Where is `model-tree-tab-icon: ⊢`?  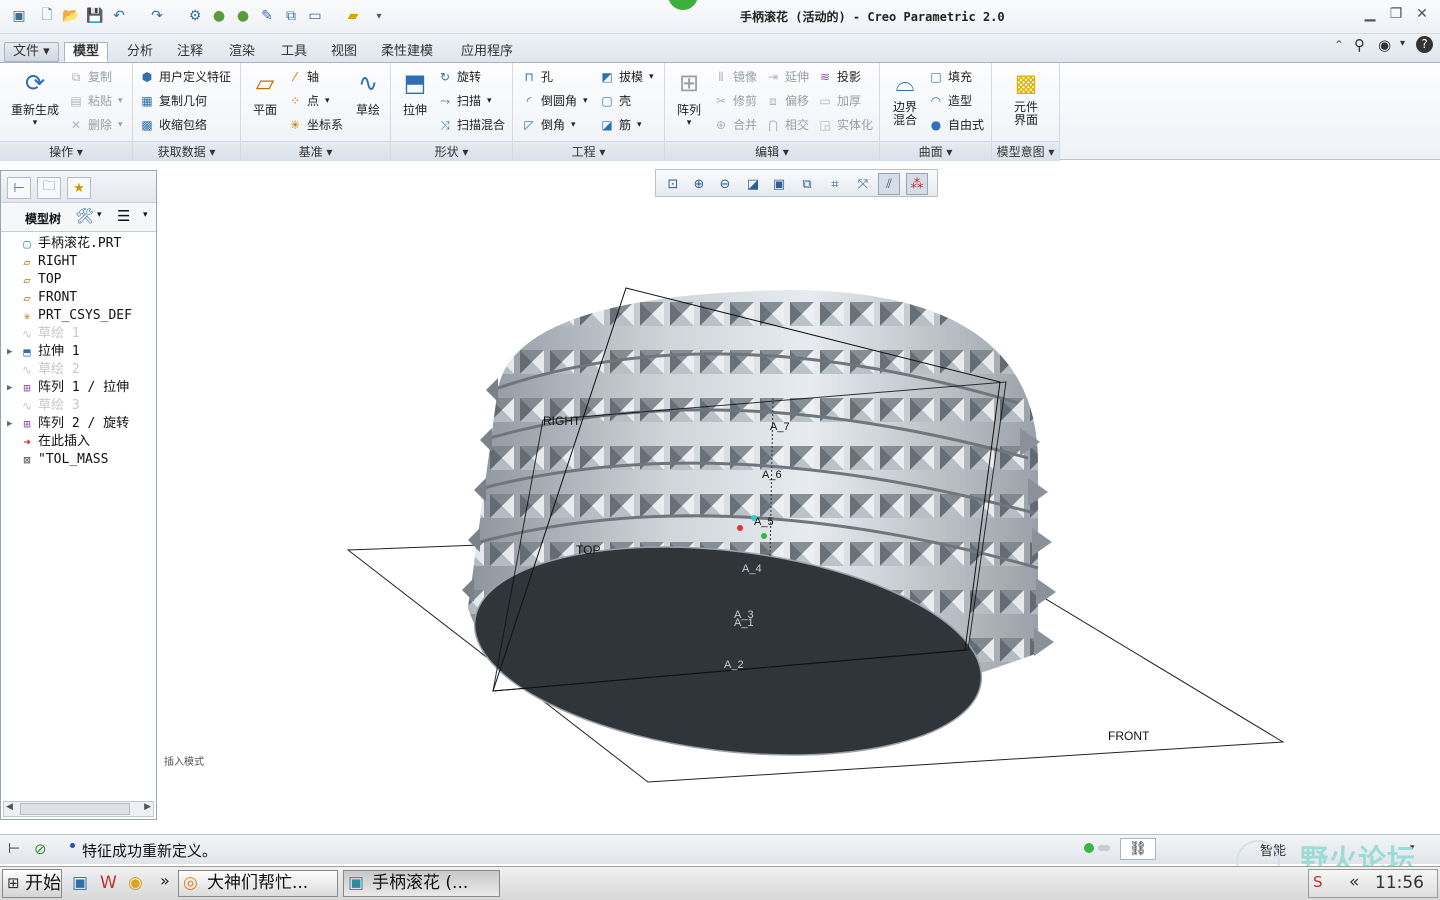
model-tree-tab-icon: ⊢ is located at coordinates (19, 188).